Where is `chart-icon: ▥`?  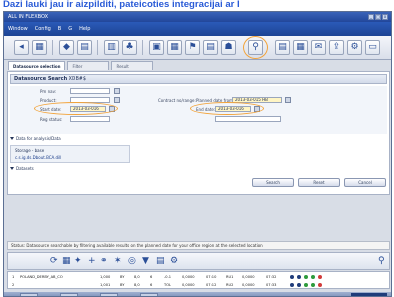 chart-icon: ▥ is located at coordinates (111, 47).